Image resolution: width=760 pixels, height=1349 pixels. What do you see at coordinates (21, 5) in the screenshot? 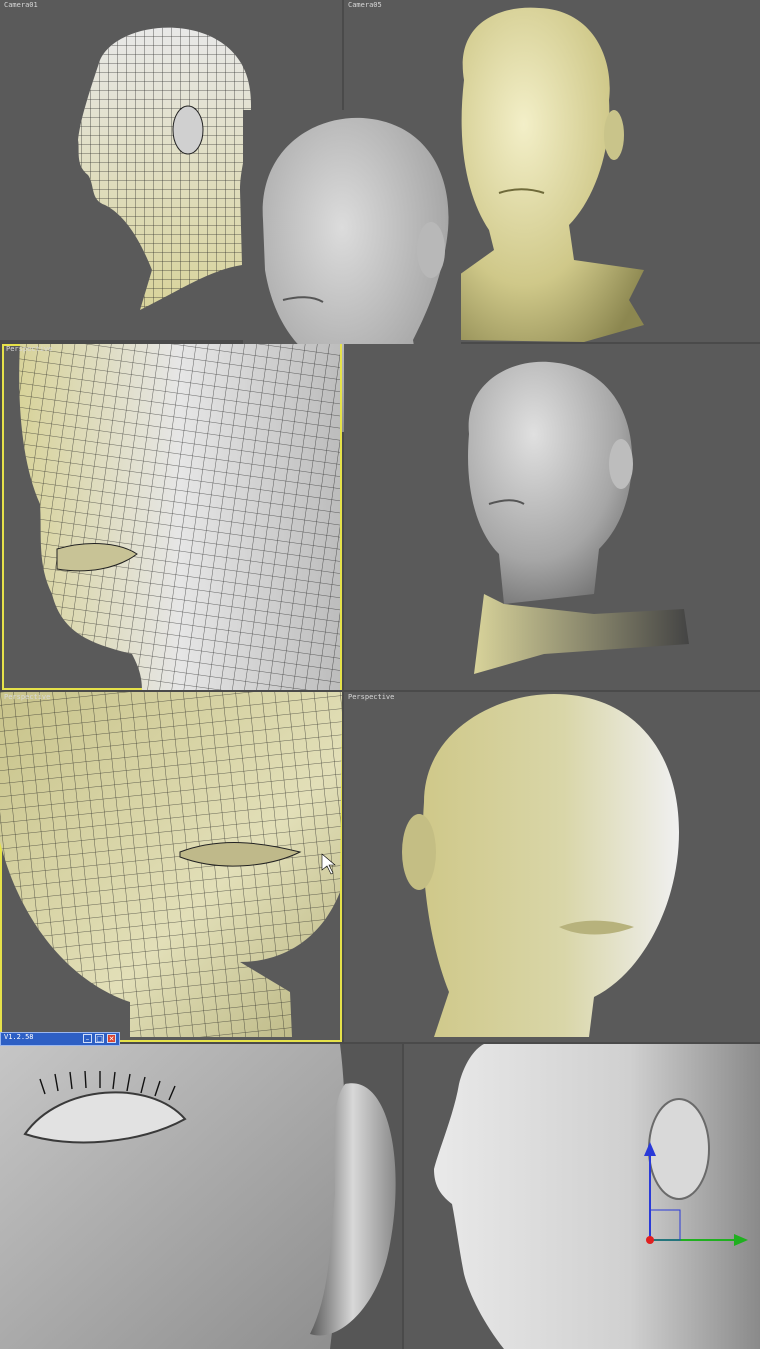
I see `viewport-label: Camera01` at bounding box center [21, 5].